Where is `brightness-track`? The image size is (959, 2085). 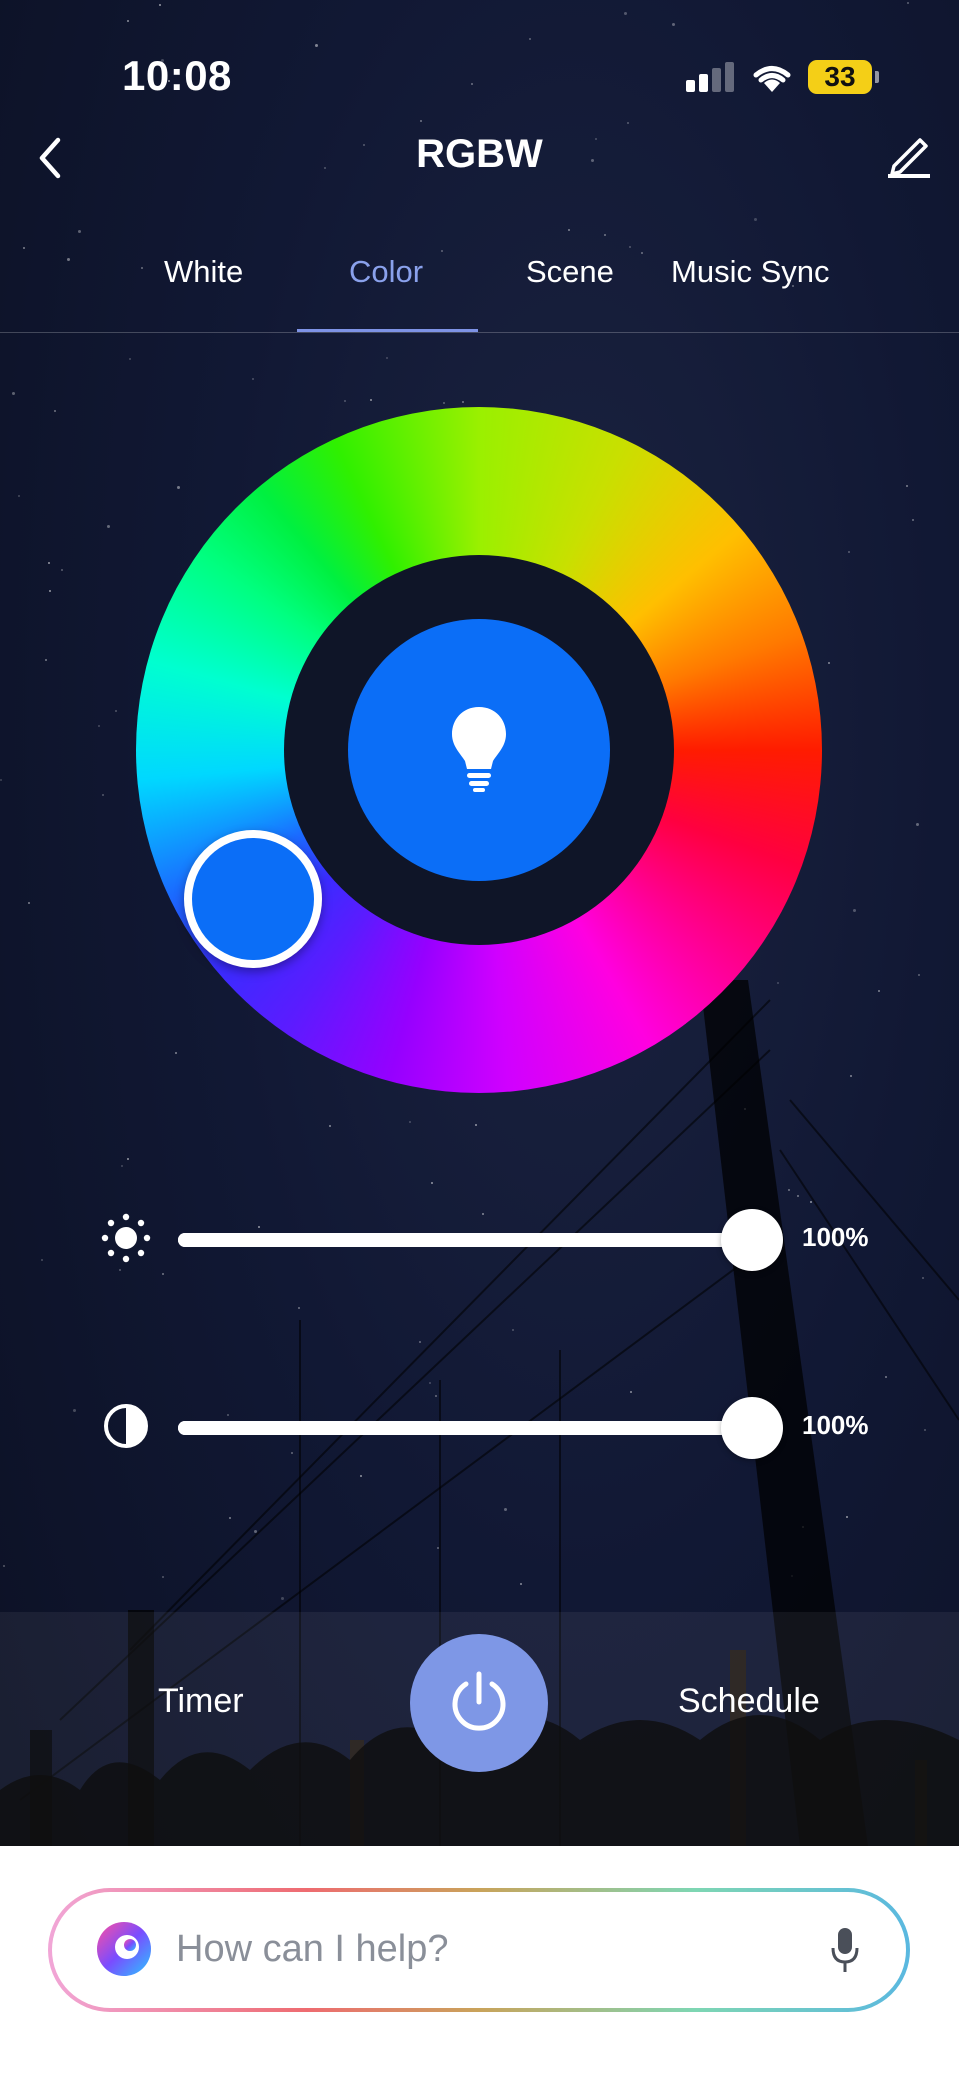 brightness-track is located at coordinates (480, 1240).